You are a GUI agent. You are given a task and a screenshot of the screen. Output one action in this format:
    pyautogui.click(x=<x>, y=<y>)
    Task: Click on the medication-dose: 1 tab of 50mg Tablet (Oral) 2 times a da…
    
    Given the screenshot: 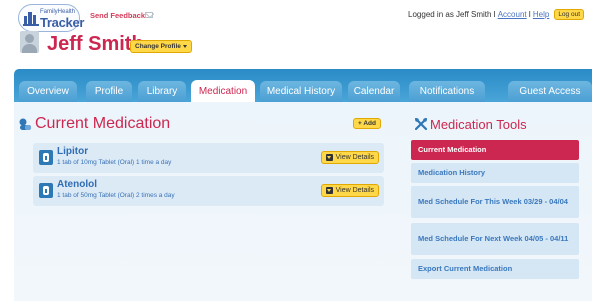 What is the action you would take?
    pyautogui.click(x=116, y=195)
    